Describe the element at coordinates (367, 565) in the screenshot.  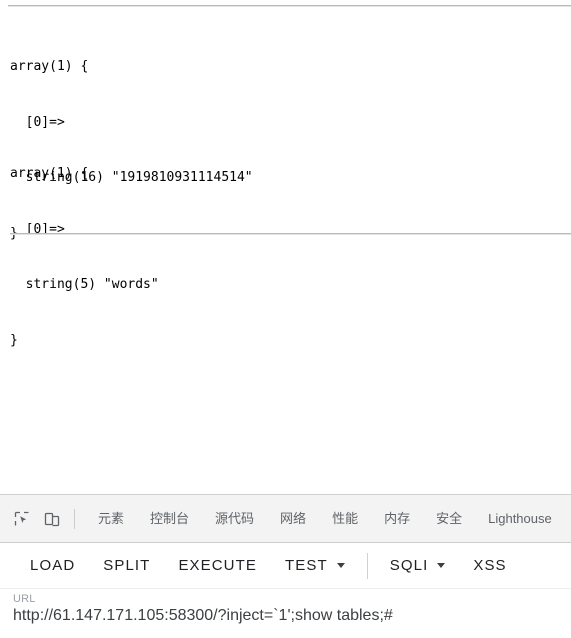
I see `toolbar-divider` at that location.